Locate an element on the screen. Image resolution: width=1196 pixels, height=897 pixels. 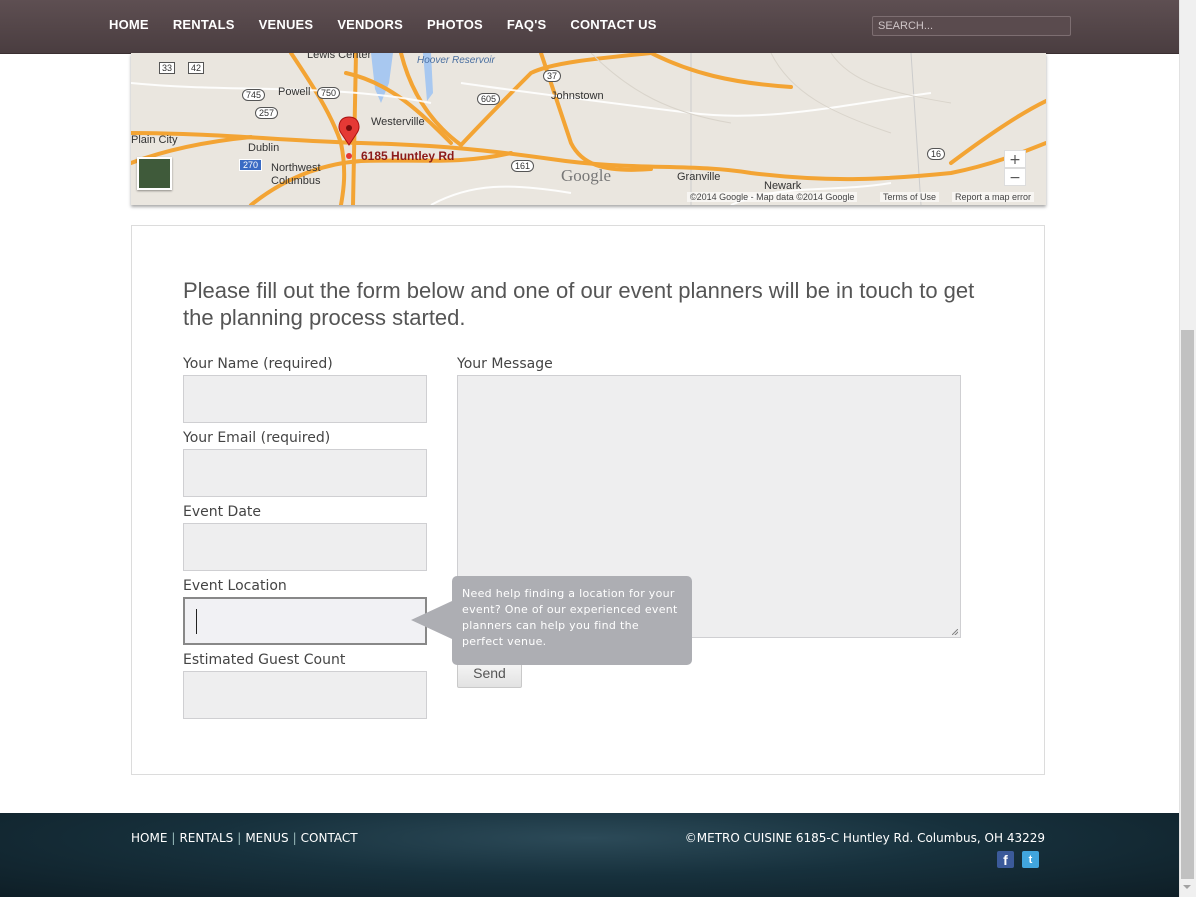
footer-link-rentals: RENTALS is located at coordinates (206, 838).